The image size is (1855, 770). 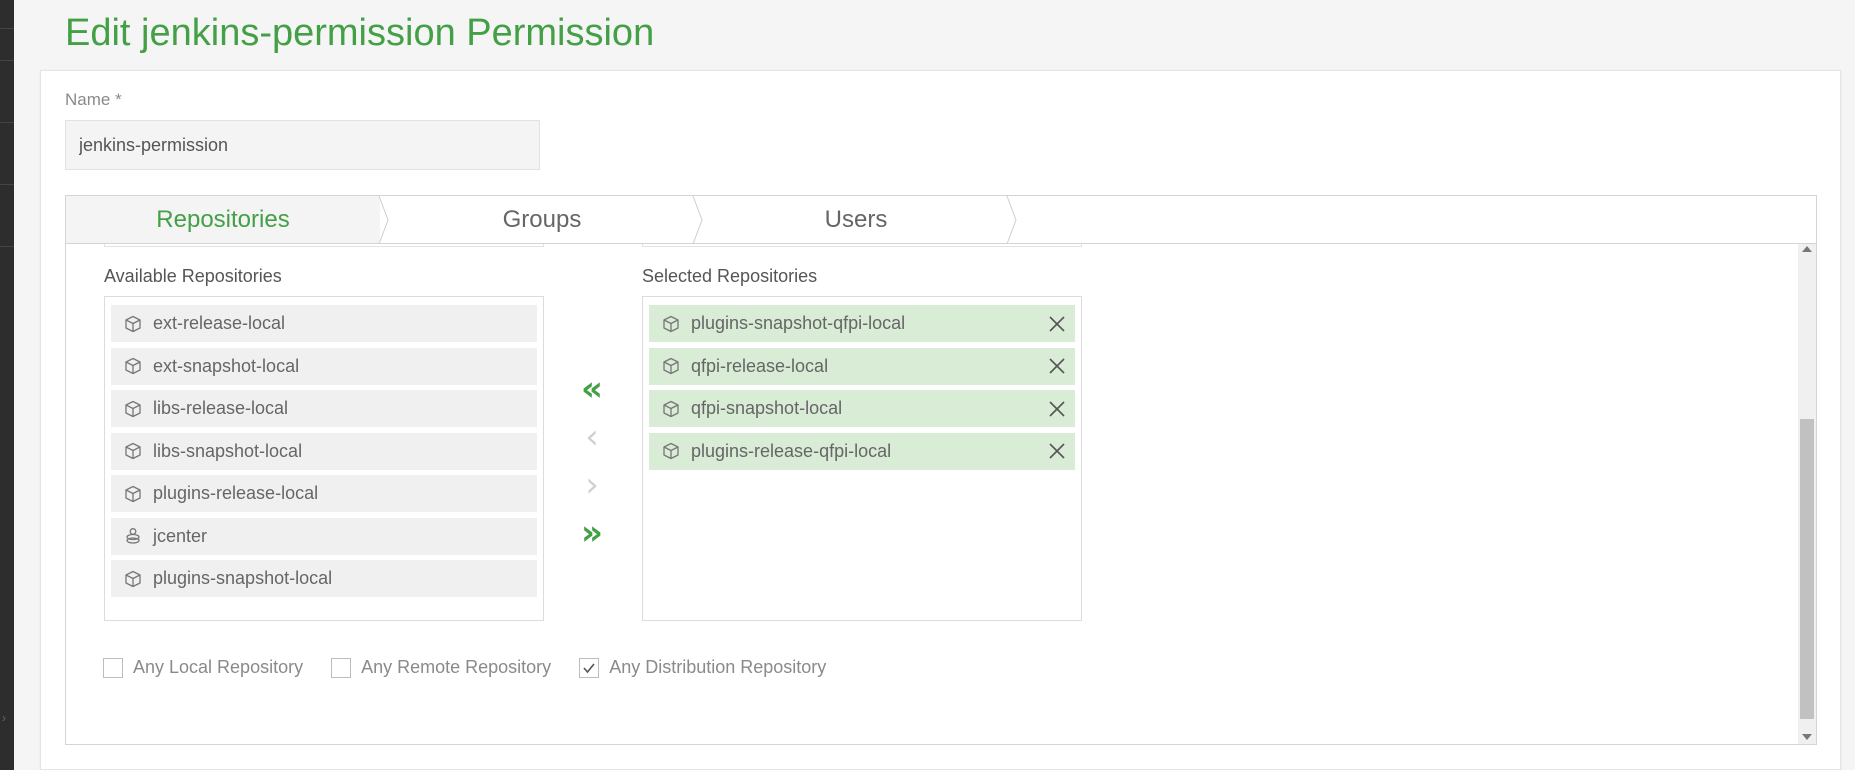 I want to click on move-right-button: ›, so click(x=592, y=485).